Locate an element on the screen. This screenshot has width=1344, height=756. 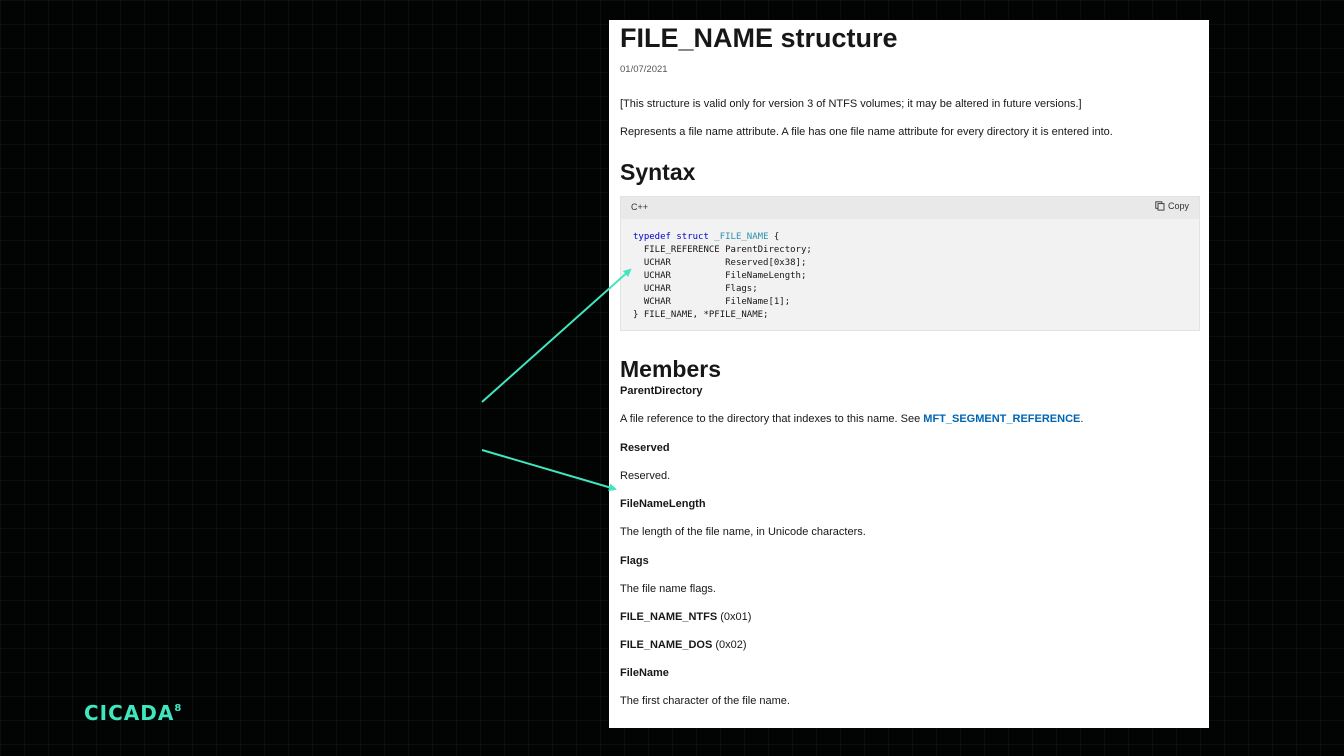
member-name-file-name-length: FileNameLength is located at coordinates (663, 504).